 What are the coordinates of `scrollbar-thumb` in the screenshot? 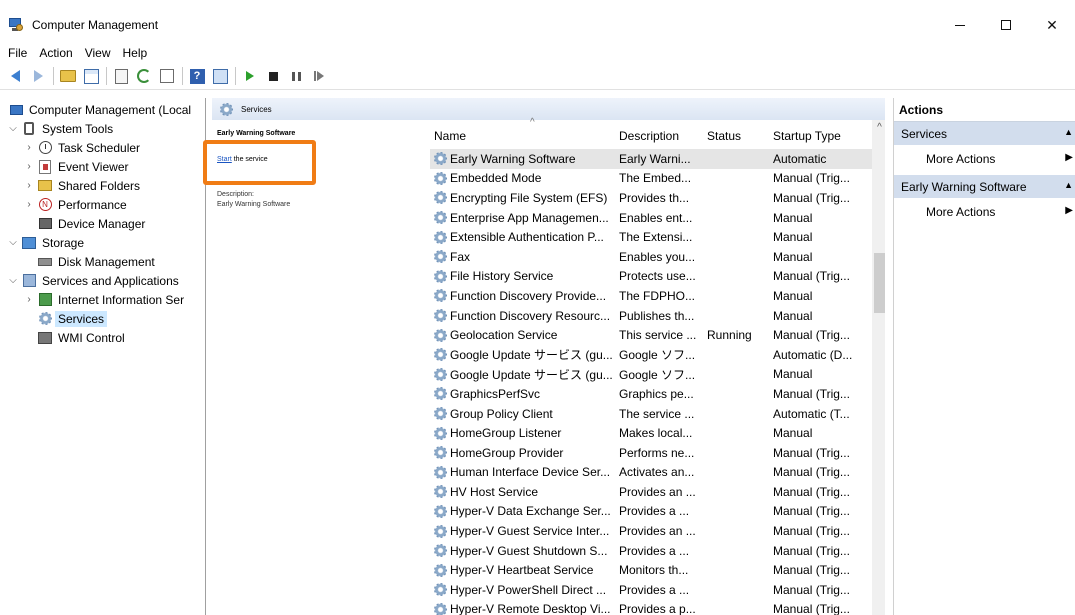 It's located at (879, 283).